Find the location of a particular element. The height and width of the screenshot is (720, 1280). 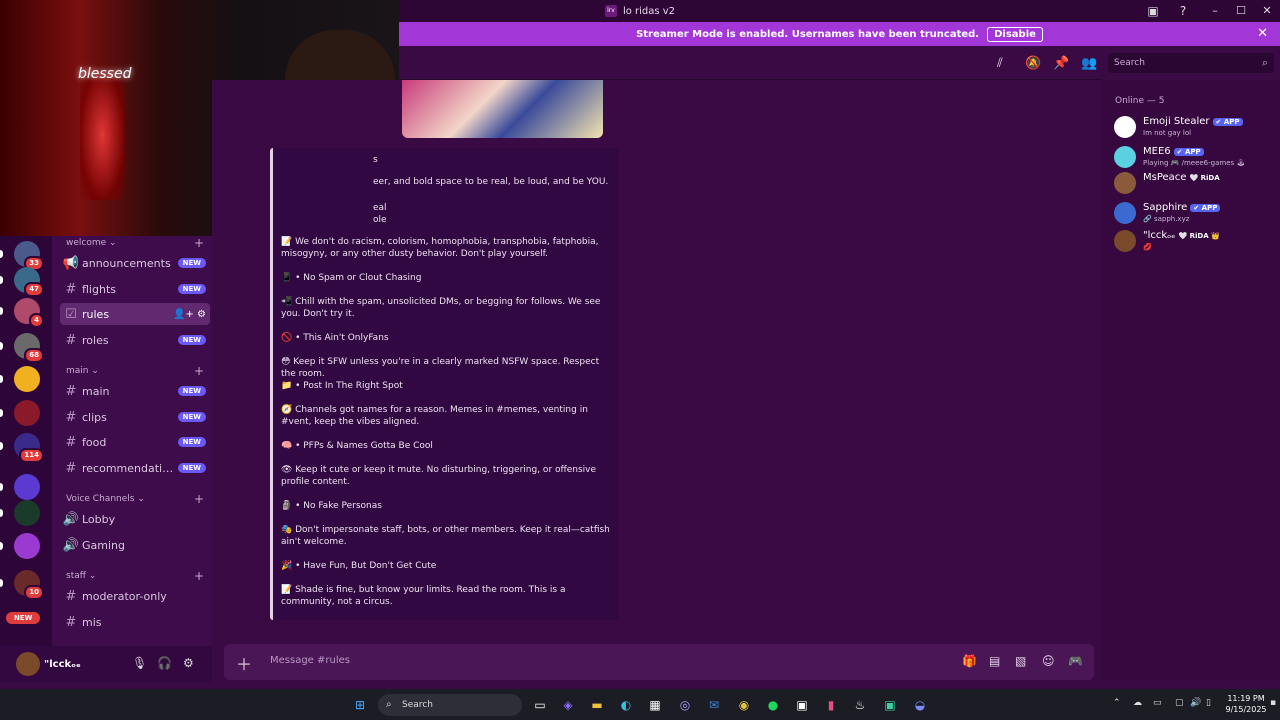

app-icon: ◎ is located at coordinates (685, 705).